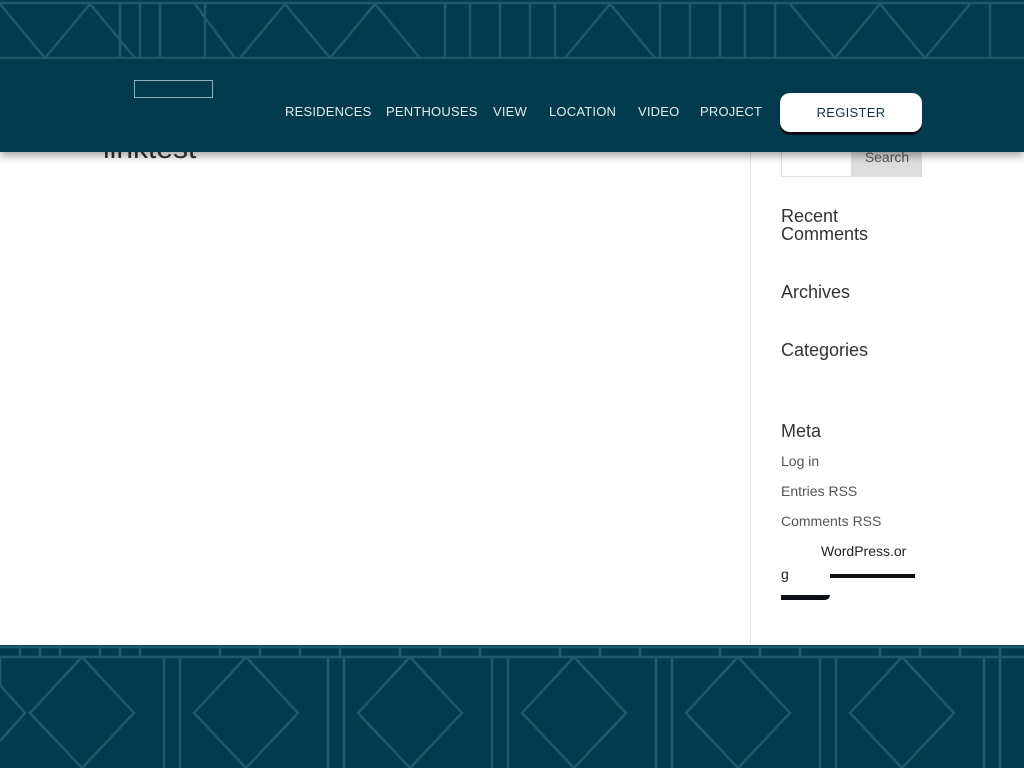 The width and height of the screenshot is (1024, 768). What do you see at coordinates (582, 111) in the screenshot?
I see `nav-location: LOCATION` at bounding box center [582, 111].